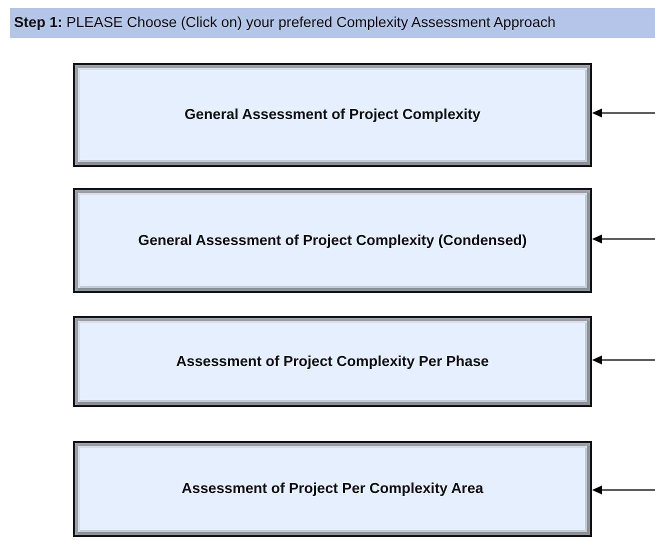  What do you see at coordinates (332, 23) in the screenshot?
I see `instruction-banner: Step 1: PLEASE Choose (Click on) your prefered Complexity Assessment Approach` at bounding box center [332, 23].